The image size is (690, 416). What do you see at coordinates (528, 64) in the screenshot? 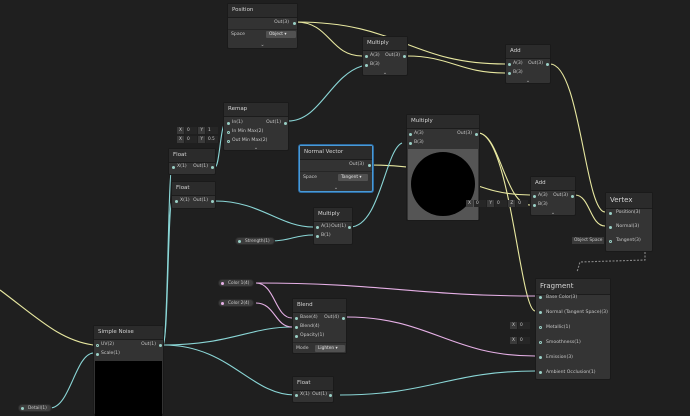
I see `add-node-top: Add A(3) B(3) Out(3) ⌄` at bounding box center [528, 64].